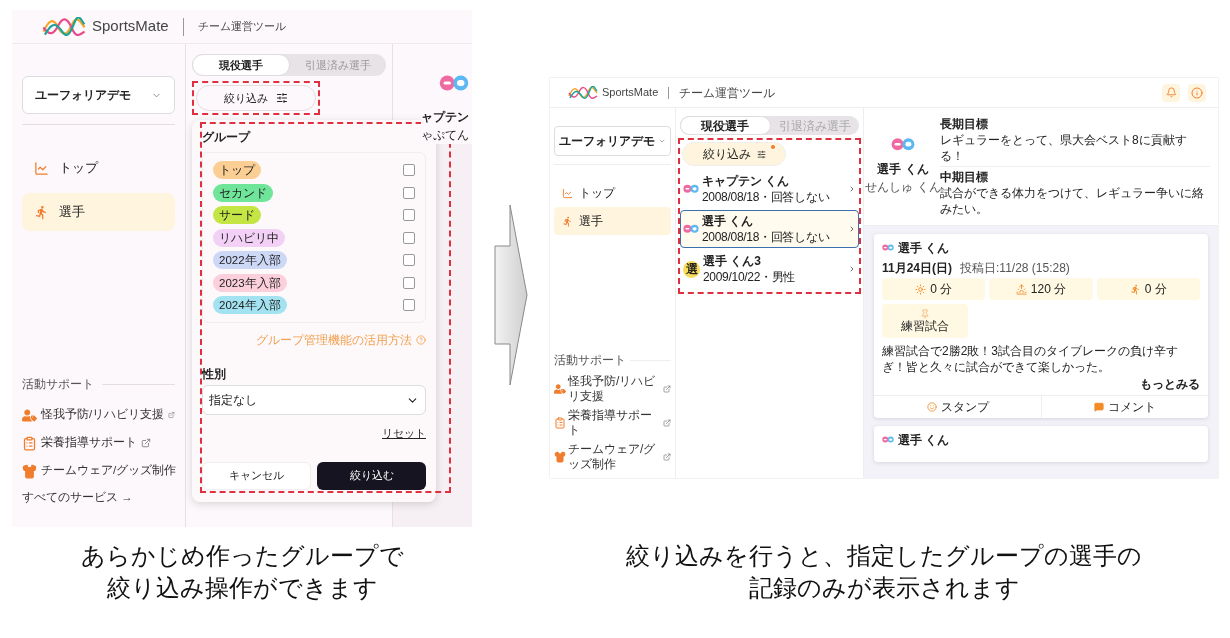 The width and height of the screenshot is (1230, 638). Describe the element at coordinates (242, 588) in the screenshot. I see `caption-line: 絞り込み操作ができます` at that location.